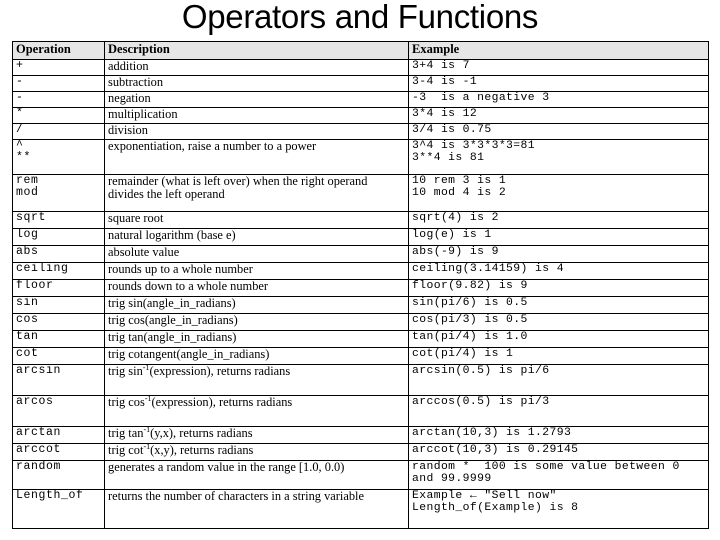 Image resolution: width=720 pixels, height=540 pixels. What do you see at coordinates (558, 157) in the screenshot?
I see `cell-example: 3^4 is 3*3*3*3=81 3**4 is 81` at bounding box center [558, 157].